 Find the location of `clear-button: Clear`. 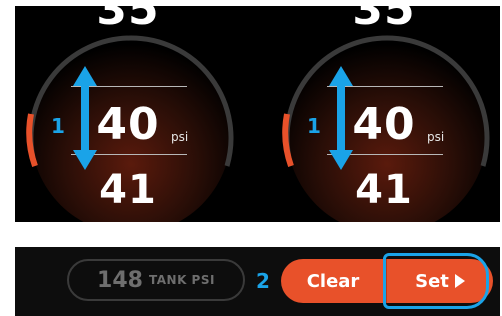

clear-button: Clear is located at coordinates (333, 281).